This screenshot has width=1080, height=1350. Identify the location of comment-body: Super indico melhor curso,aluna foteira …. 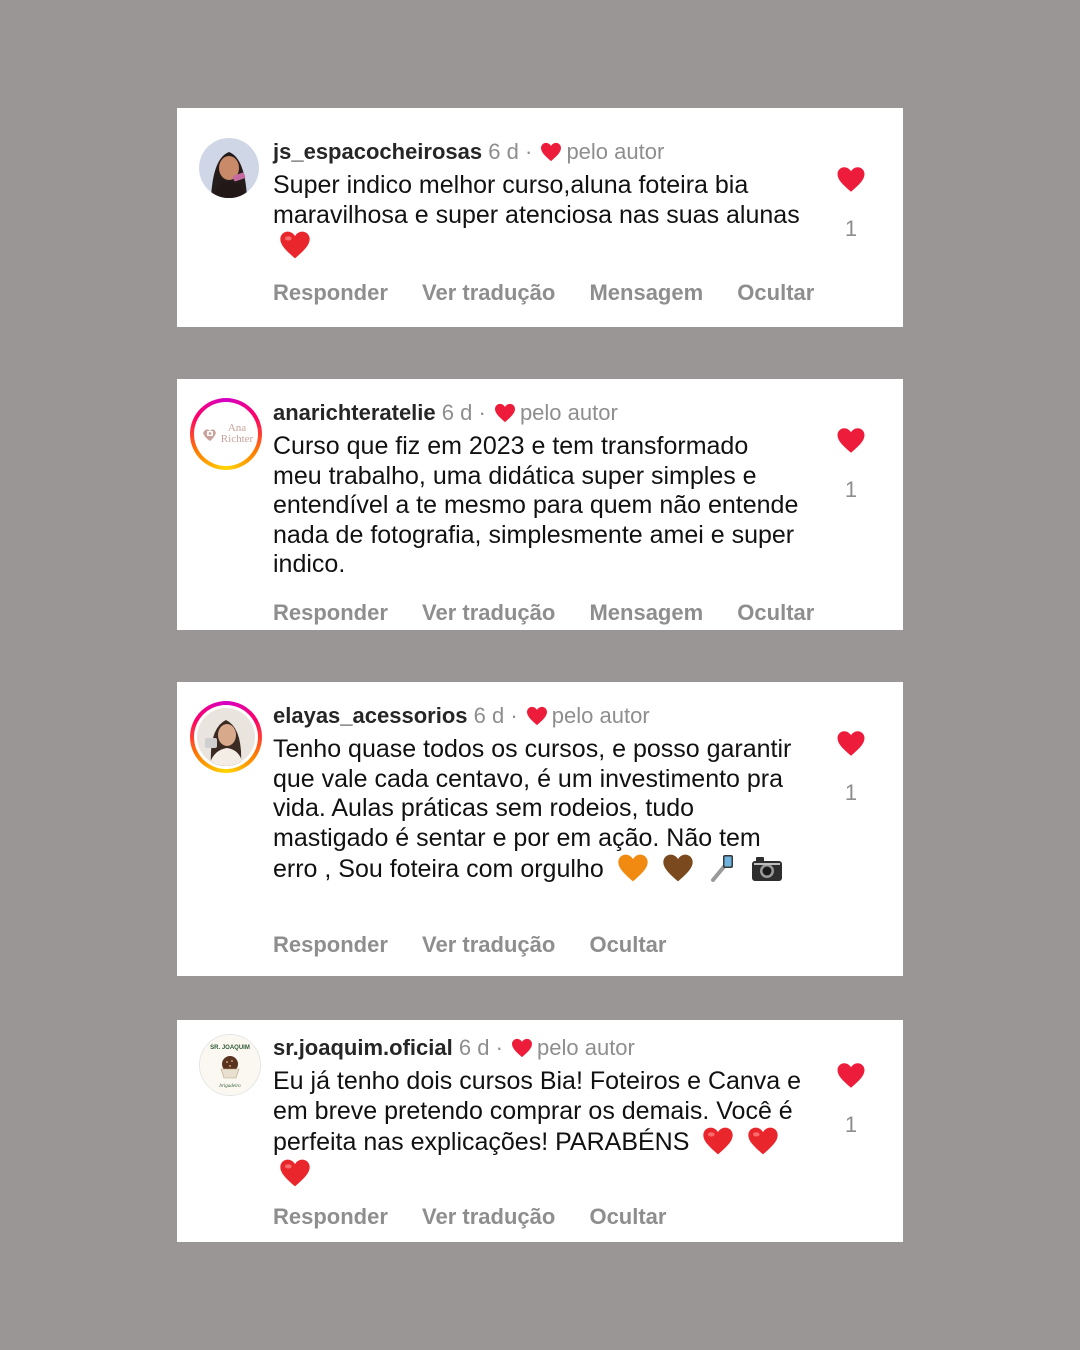
(536, 200).